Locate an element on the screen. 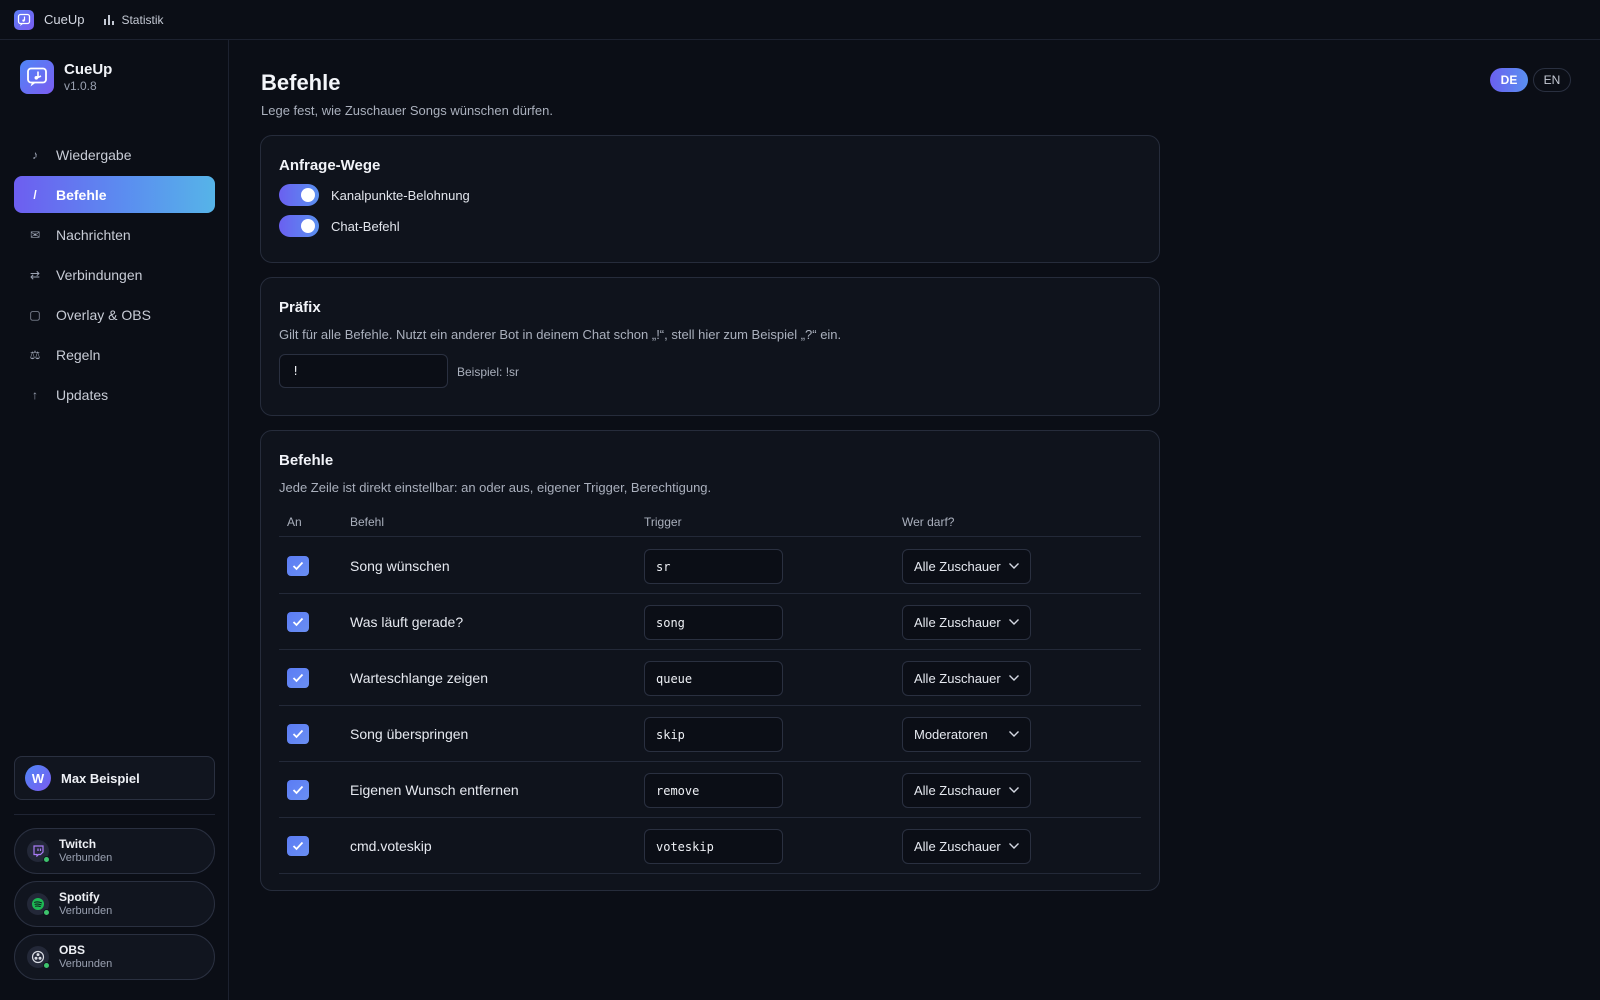  column-header-trigger: Trigger is located at coordinates (663, 522).